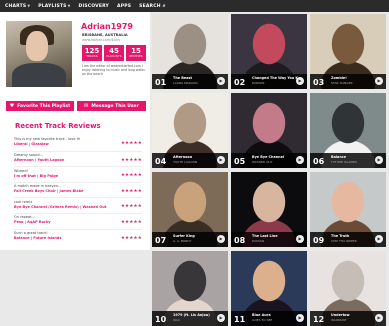 The width and height of the screenshot is (389, 326). I want to click on track-label: 07 Surfer King A. A. BONDY ▶, so click(190, 239).